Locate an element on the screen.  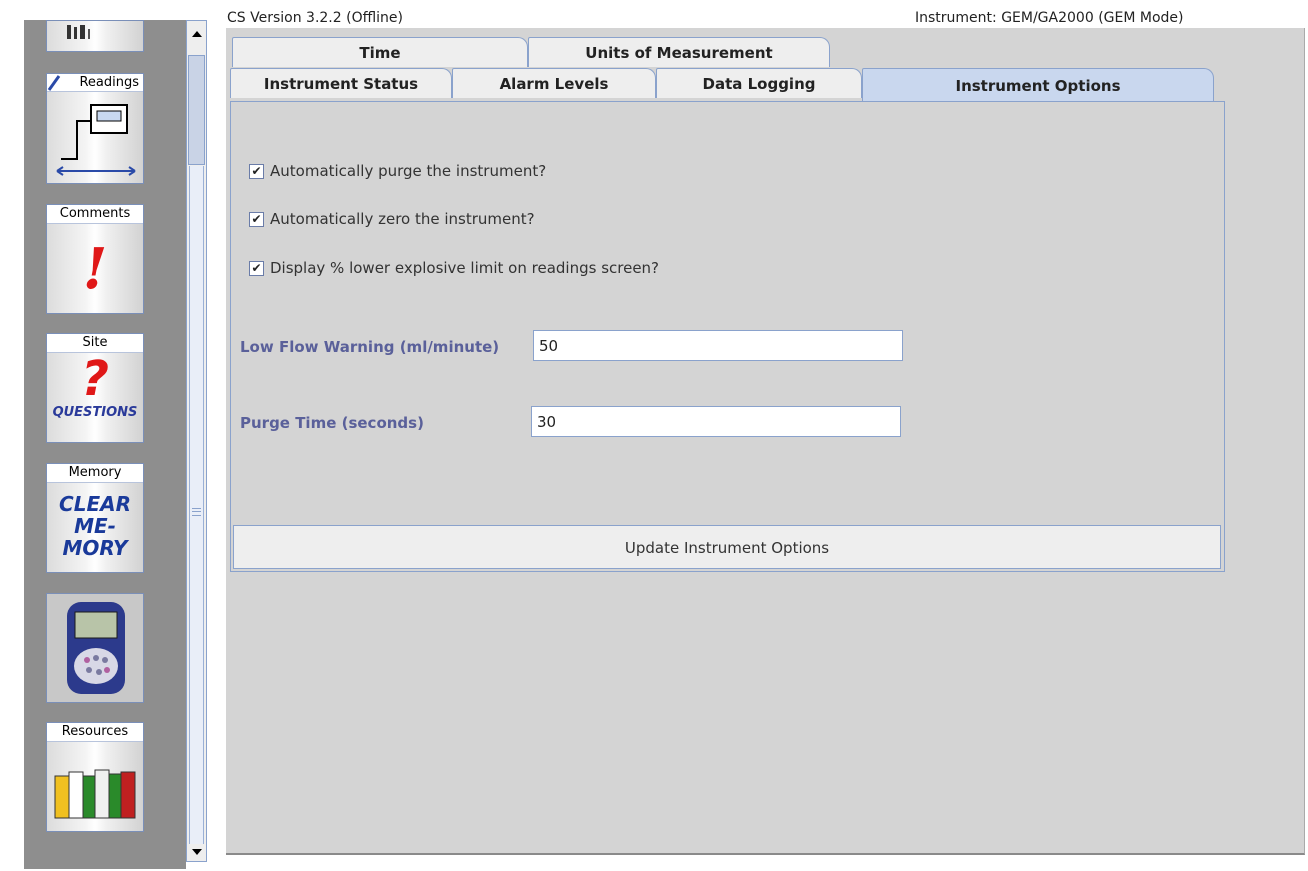
scroll-down-arrow-icon is located at coordinates (196, 852).